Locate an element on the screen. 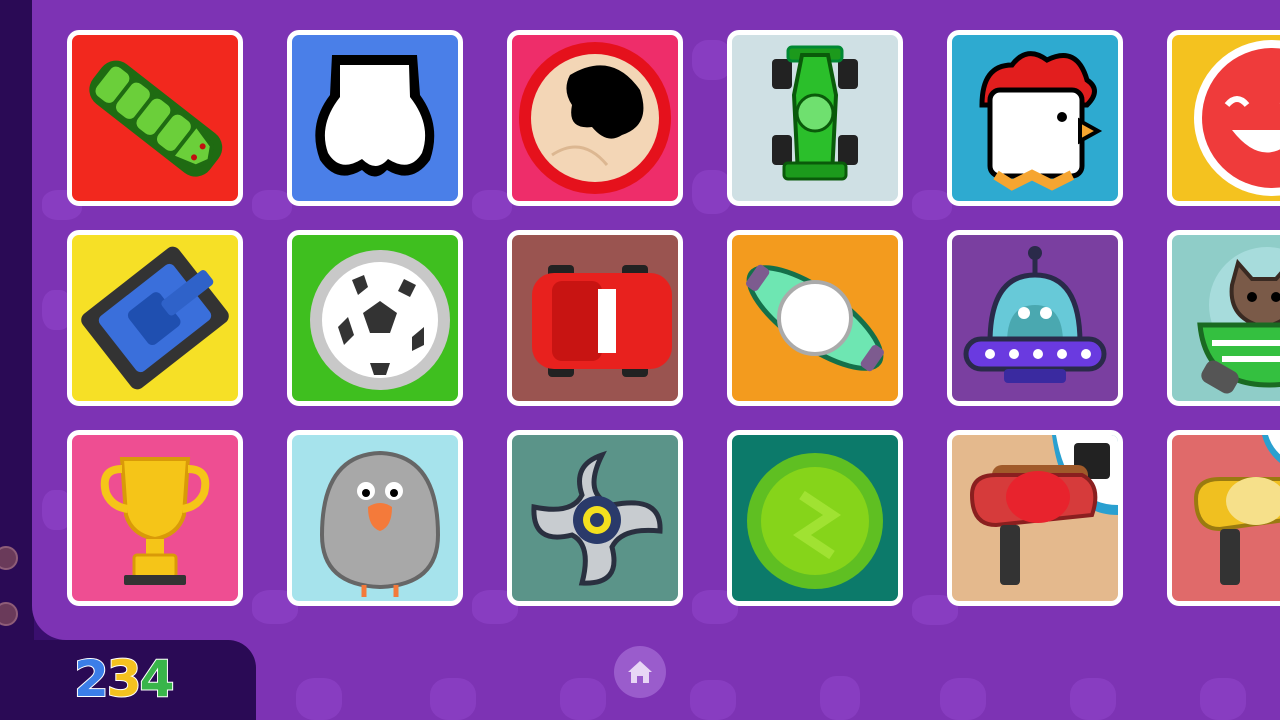  game-tile-green-ball is located at coordinates (815, 518).